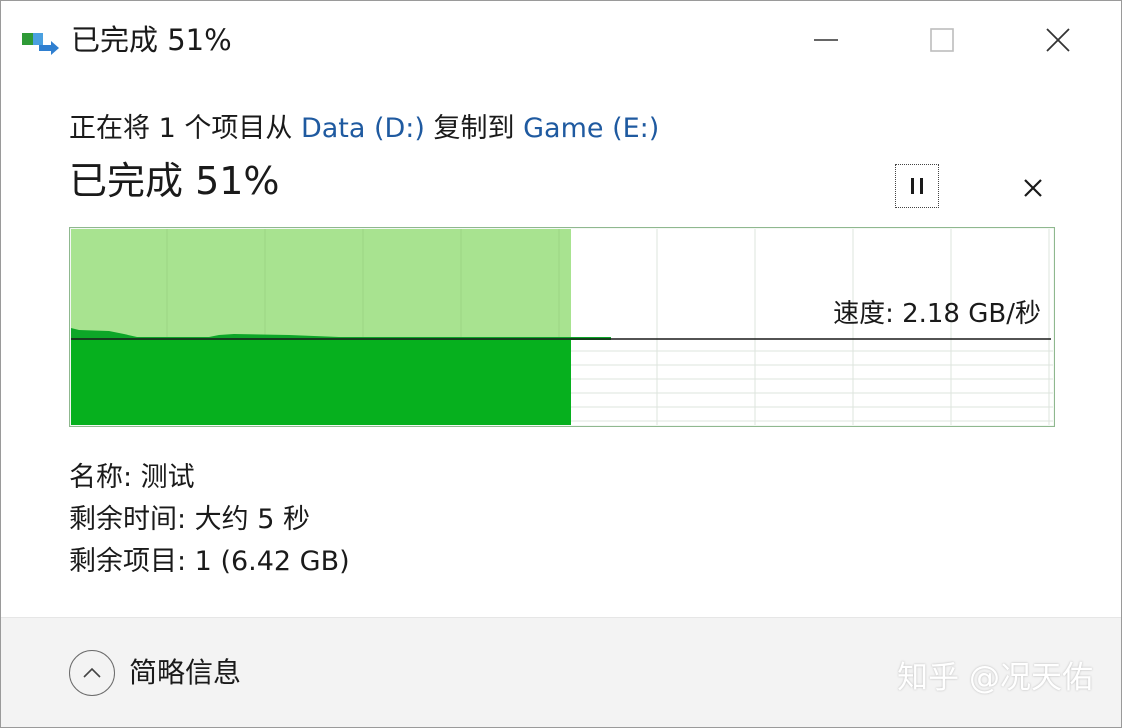 The width and height of the screenshot is (1122, 728). What do you see at coordinates (561, 672) in the screenshot?
I see `dialog-footer: 简略信息 知乎 @况天佑` at bounding box center [561, 672].